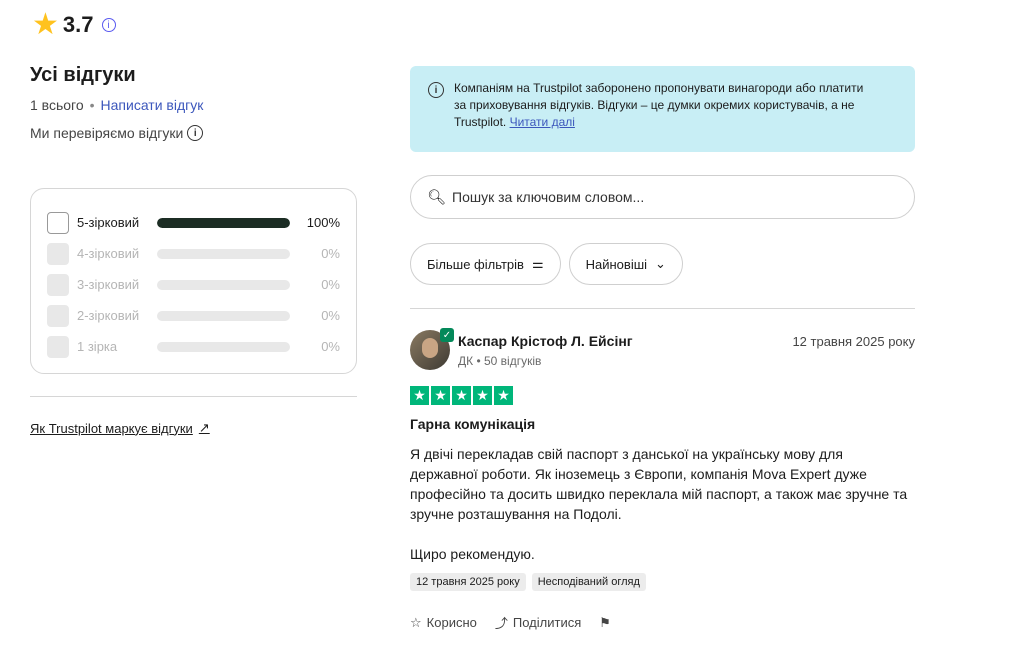 The width and height of the screenshot is (1024, 653). I want to click on search-icon: 🔍︎, so click(437, 197).